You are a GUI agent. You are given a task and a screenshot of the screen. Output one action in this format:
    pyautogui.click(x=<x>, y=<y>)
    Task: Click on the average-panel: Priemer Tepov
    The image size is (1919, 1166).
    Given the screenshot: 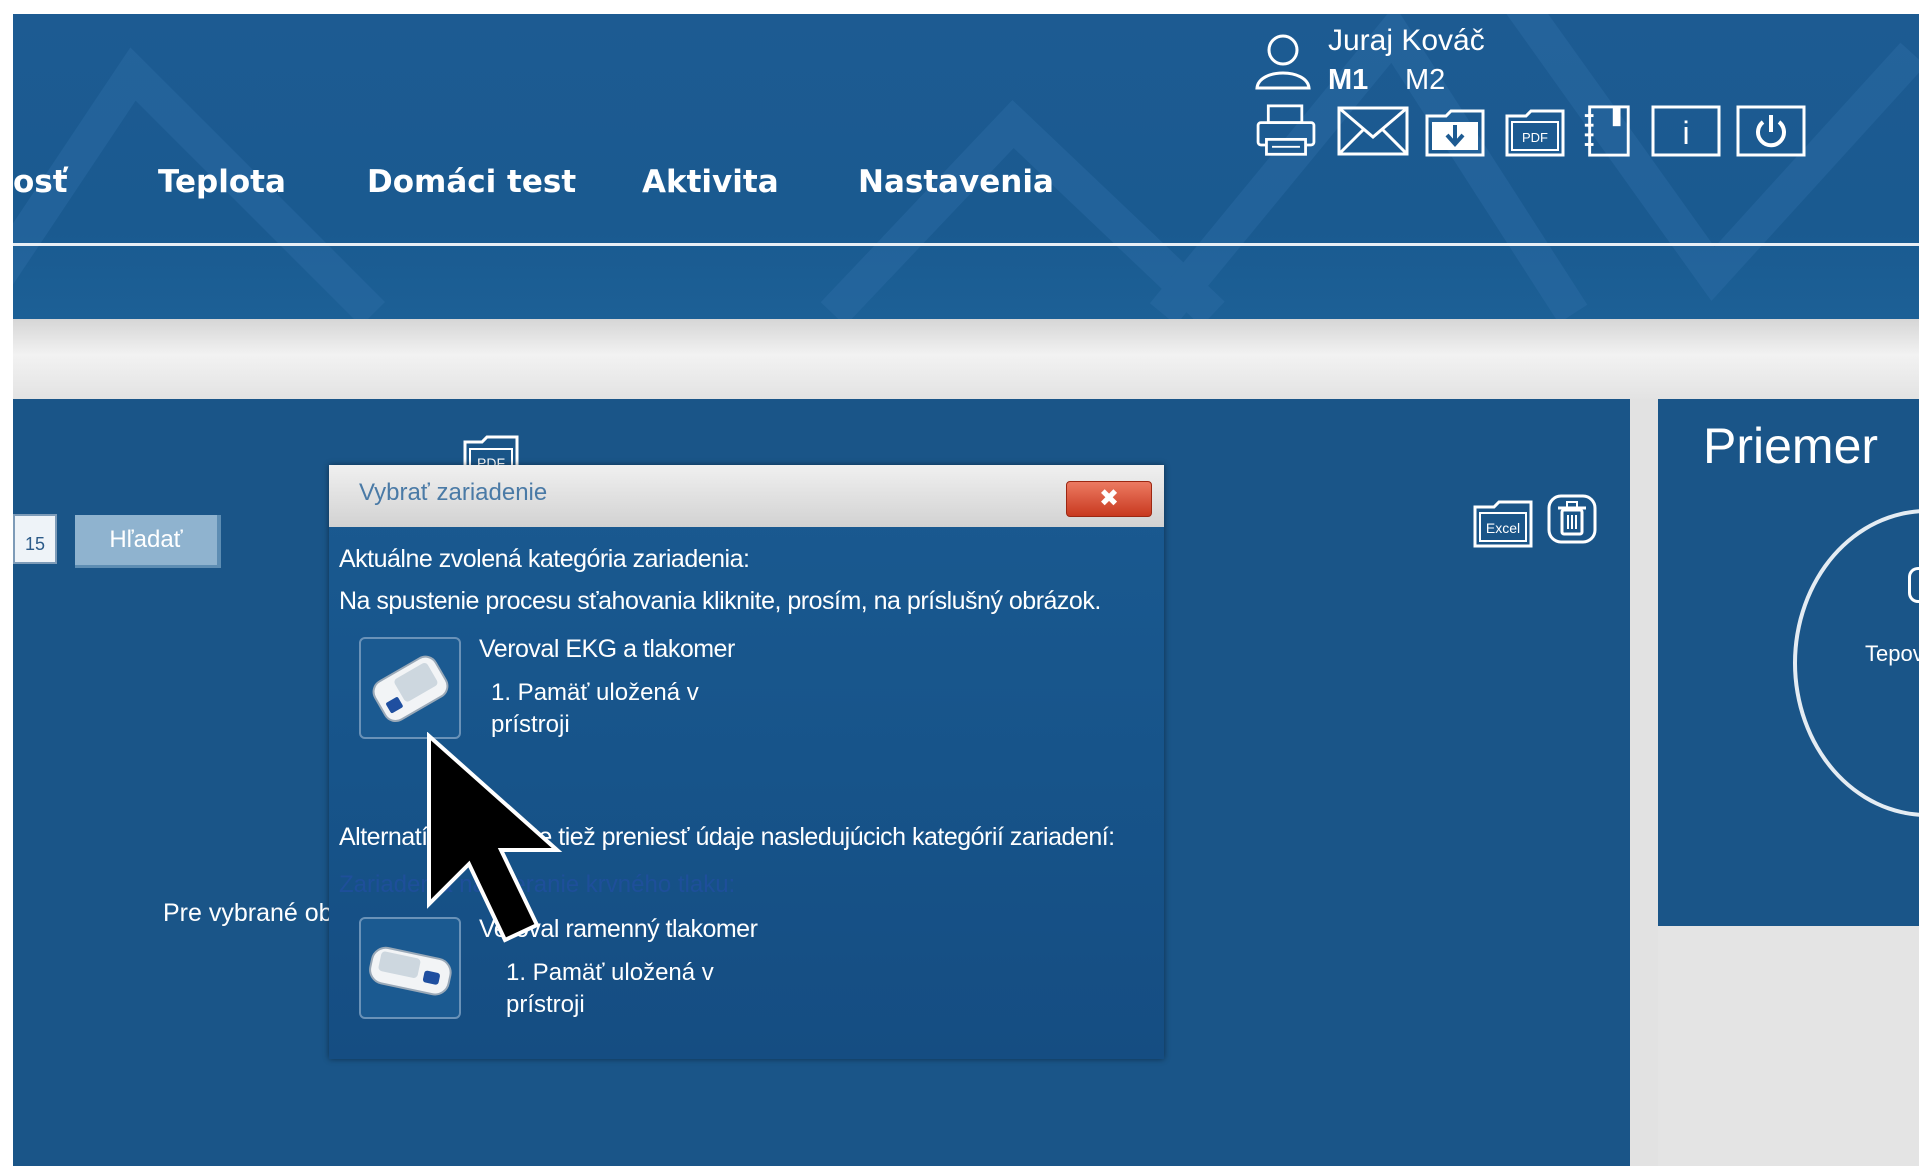 What is the action you would take?
    pyautogui.click(x=1788, y=662)
    